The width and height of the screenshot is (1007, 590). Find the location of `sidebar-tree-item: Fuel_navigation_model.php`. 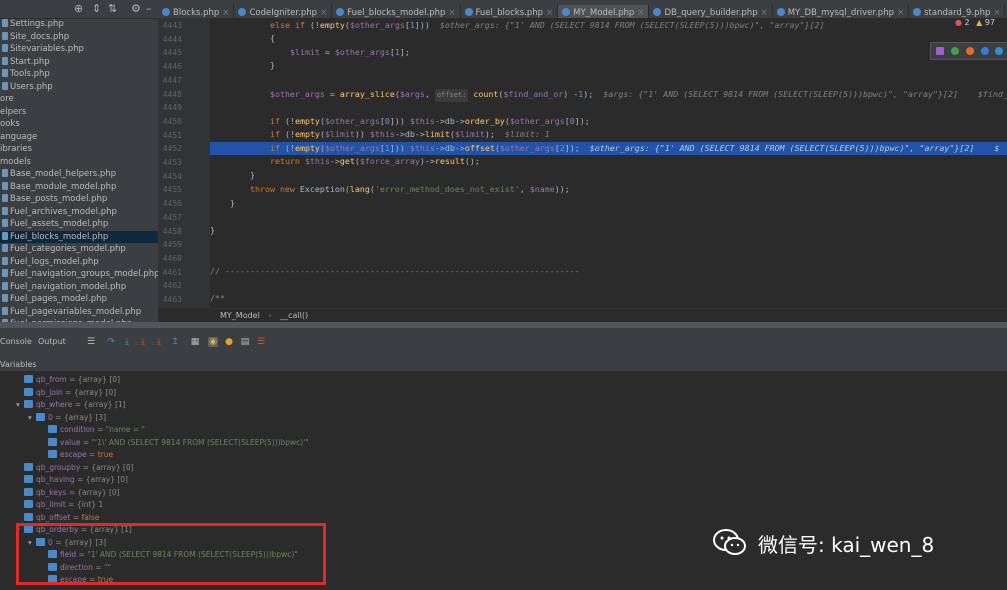

sidebar-tree-item: Fuel_navigation_model.php is located at coordinates (79, 287).